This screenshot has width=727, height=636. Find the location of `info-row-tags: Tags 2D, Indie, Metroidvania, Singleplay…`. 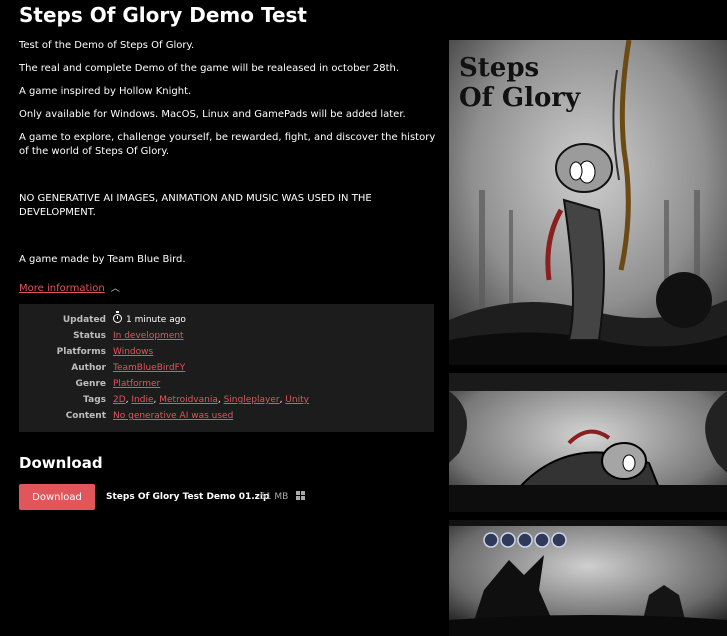

info-row-tags: Tags 2D, Indie, Metroidvania, Singleplay… is located at coordinates (226, 400).